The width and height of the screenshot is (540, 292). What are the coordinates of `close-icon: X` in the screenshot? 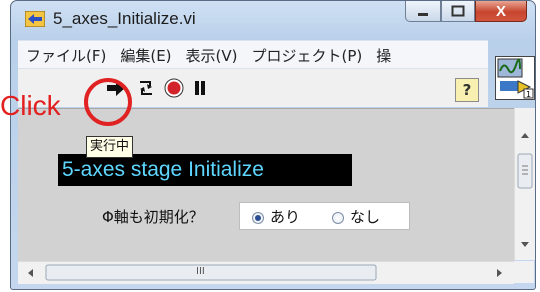 It's located at (500, 11).